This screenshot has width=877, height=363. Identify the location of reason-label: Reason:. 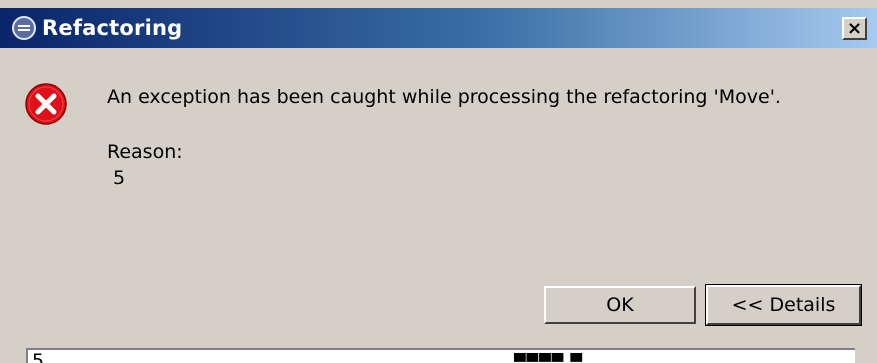
(145, 152).